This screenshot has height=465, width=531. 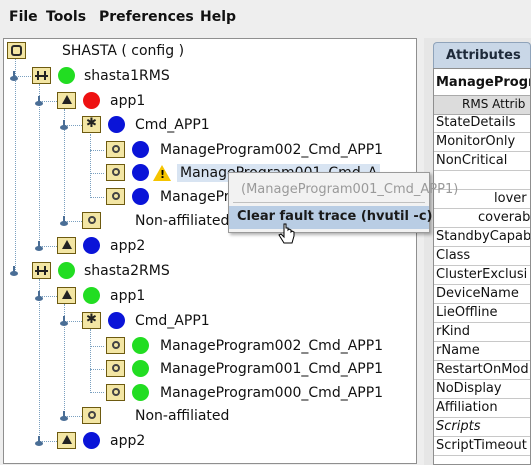 What do you see at coordinates (127, 271) in the screenshot?
I see `tree-node-shasta2rms: shasta2RMS` at bounding box center [127, 271].